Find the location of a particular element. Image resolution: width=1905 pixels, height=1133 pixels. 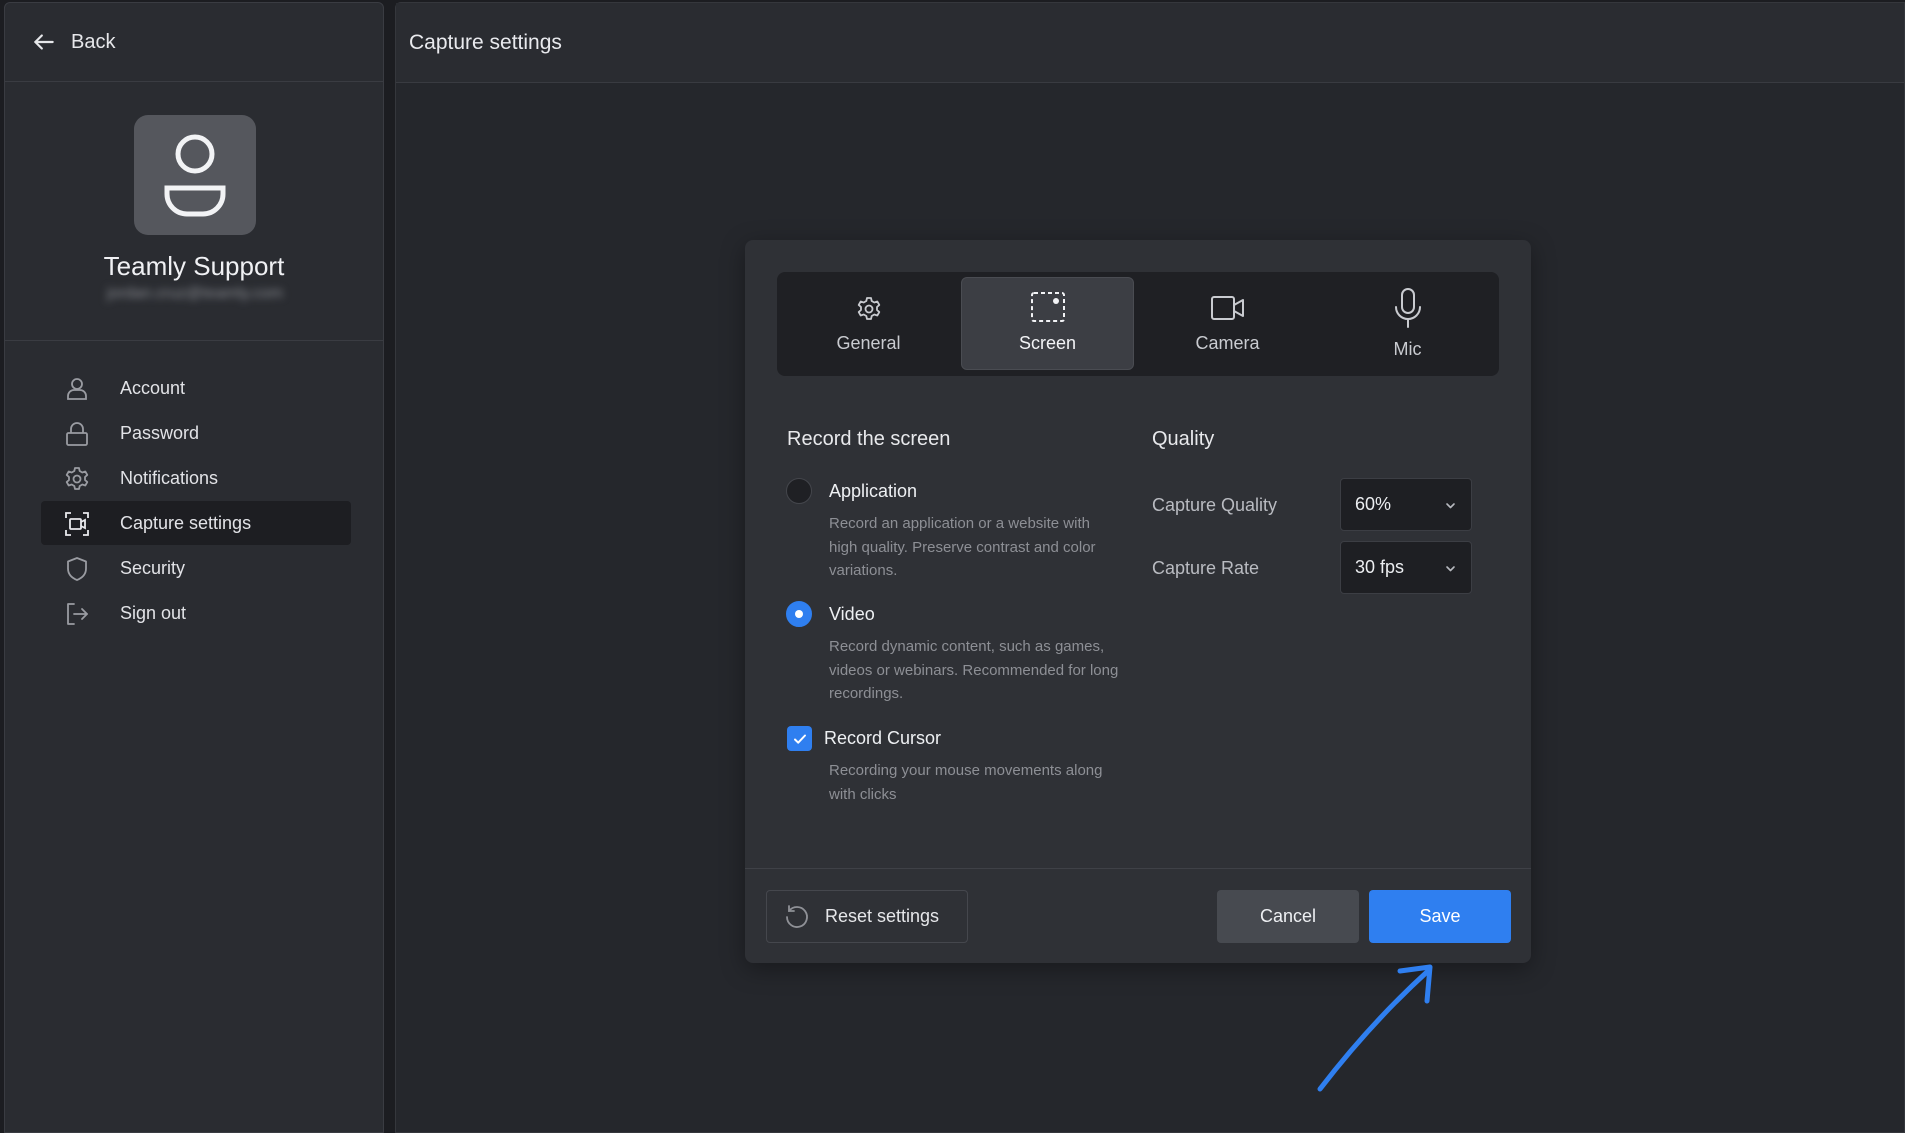

save-button: Save is located at coordinates (1440, 916).